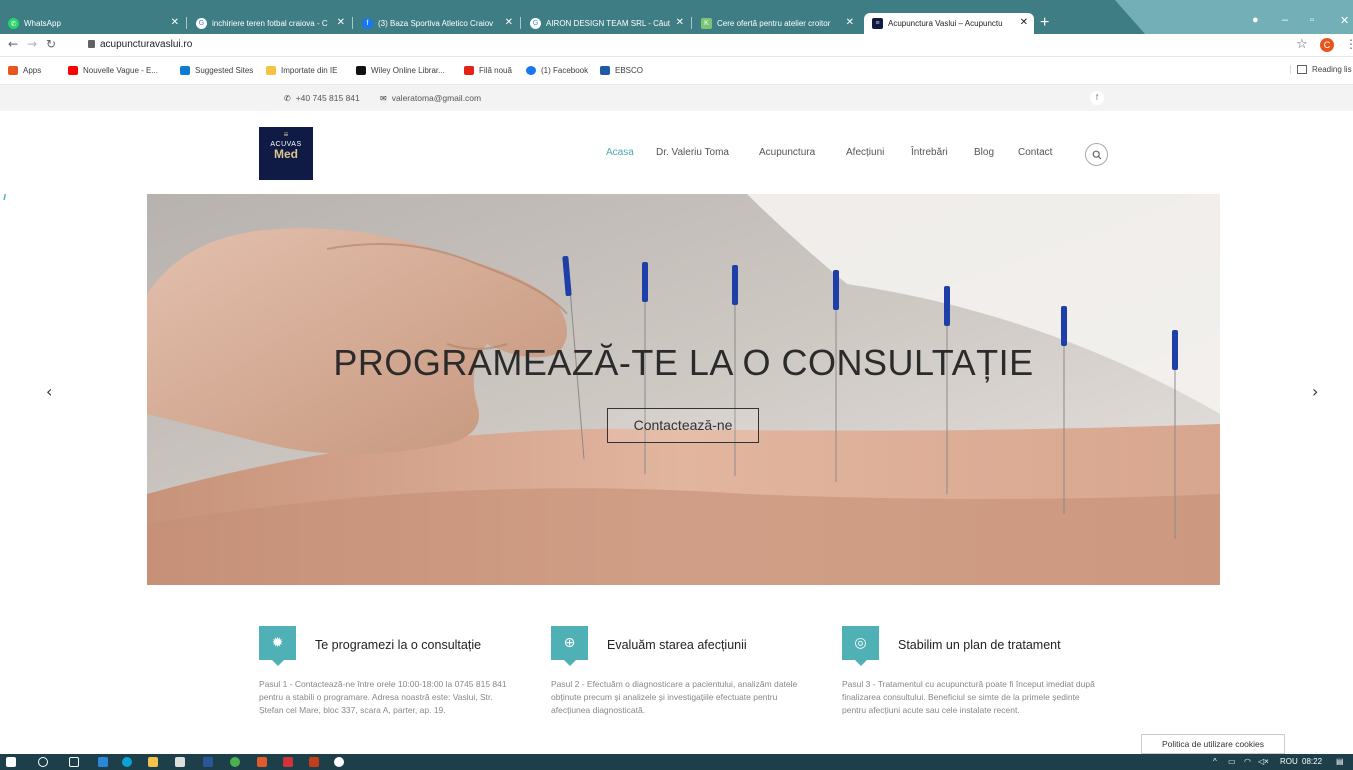 The width and height of the screenshot is (1353, 770). Describe the element at coordinates (1312, 761) in the screenshot. I see `clock-time: 08:22` at that location.